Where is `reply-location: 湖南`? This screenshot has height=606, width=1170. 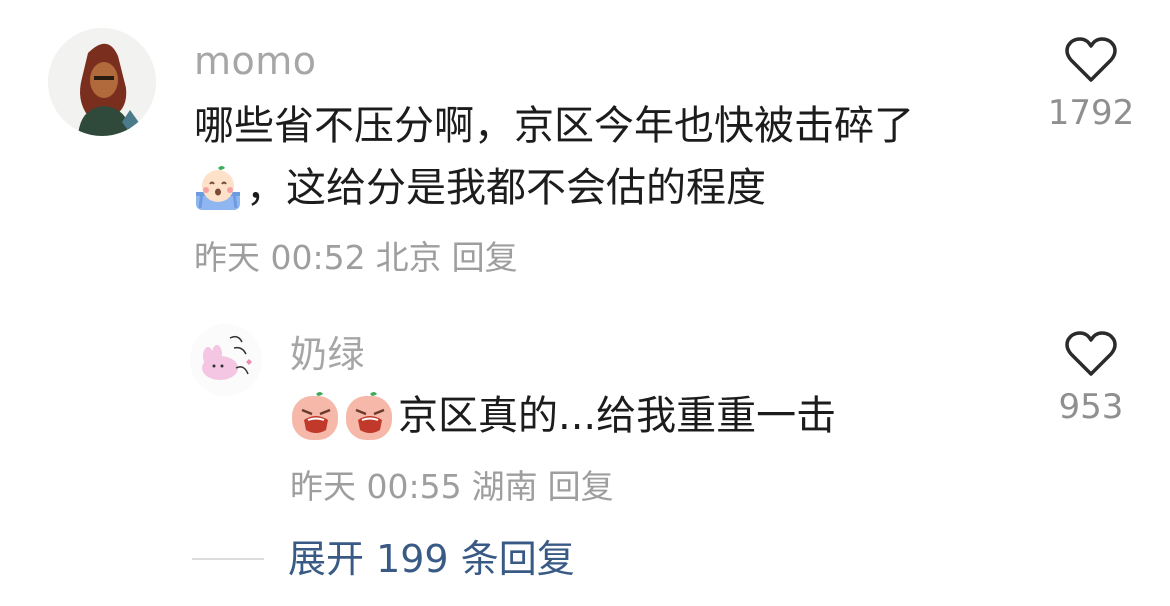
reply-location: 湖南 is located at coordinates (504, 486).